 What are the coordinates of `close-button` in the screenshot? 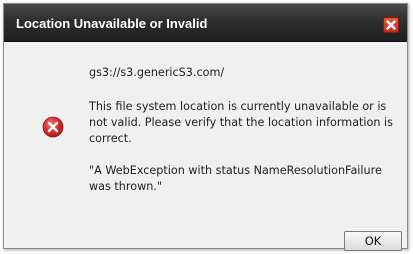 It's located at (391, 25).